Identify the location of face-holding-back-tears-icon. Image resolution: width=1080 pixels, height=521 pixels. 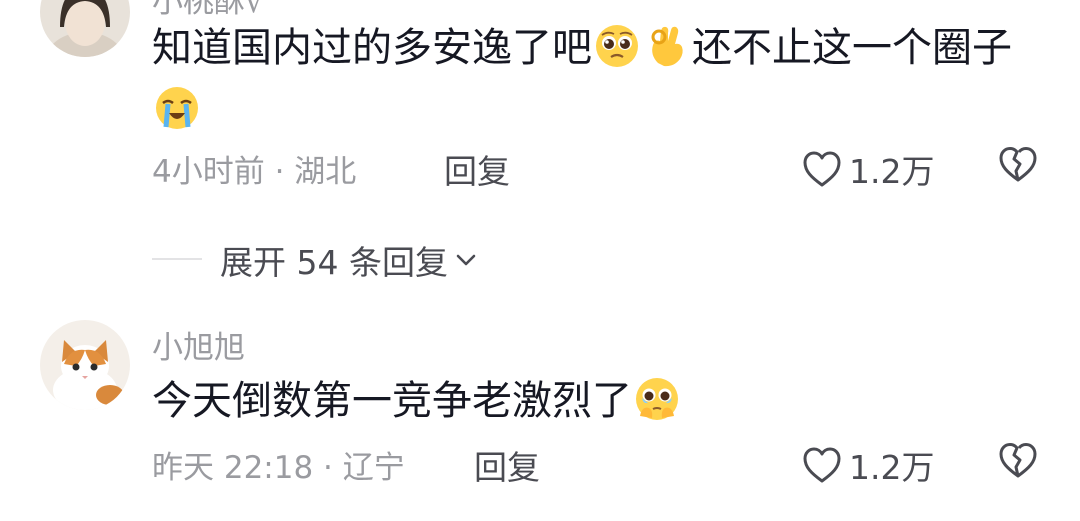
(657, 399).